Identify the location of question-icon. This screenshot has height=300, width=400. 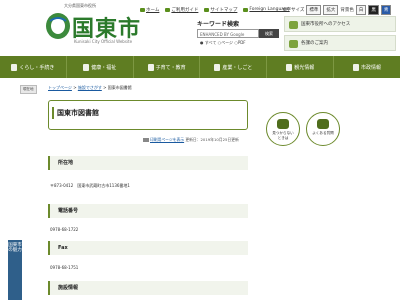
(323, 124).